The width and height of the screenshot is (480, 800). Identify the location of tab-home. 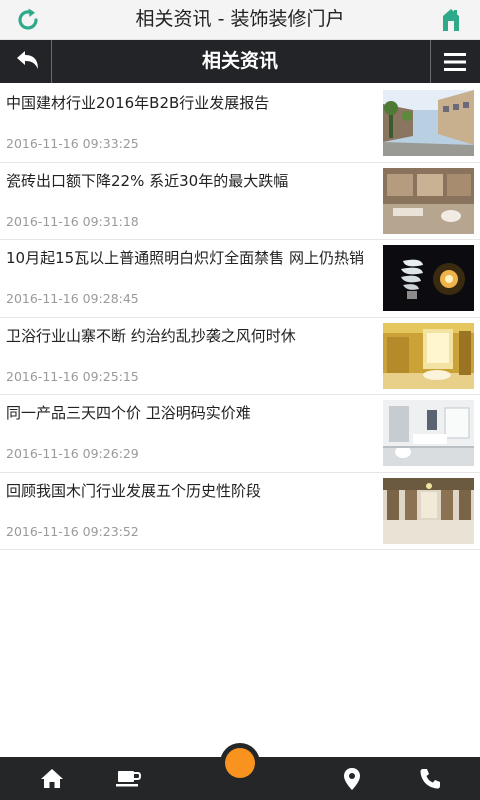
(52, 778).